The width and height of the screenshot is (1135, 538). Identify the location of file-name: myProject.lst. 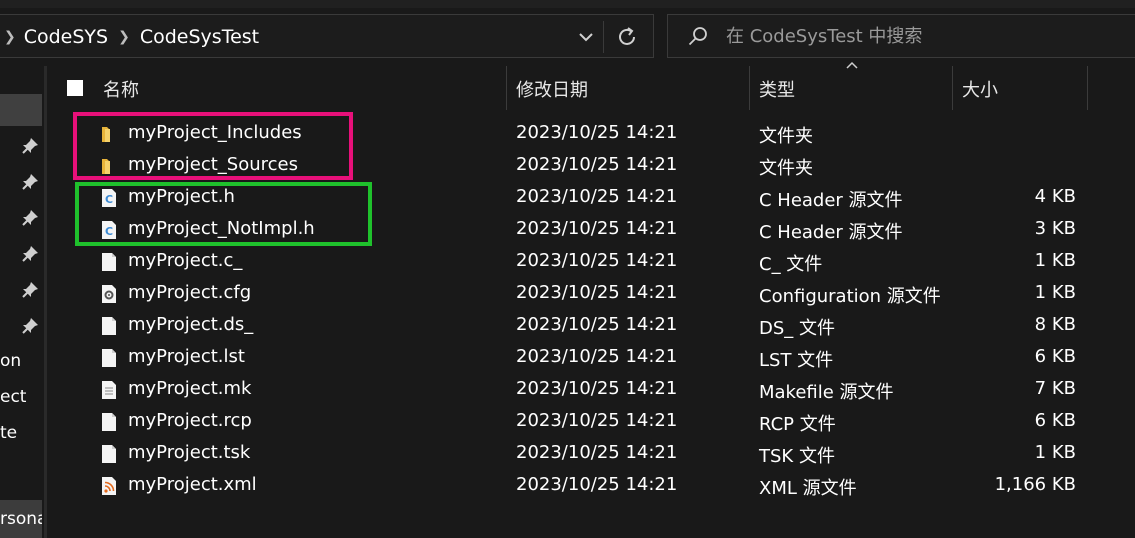
(186, 356).